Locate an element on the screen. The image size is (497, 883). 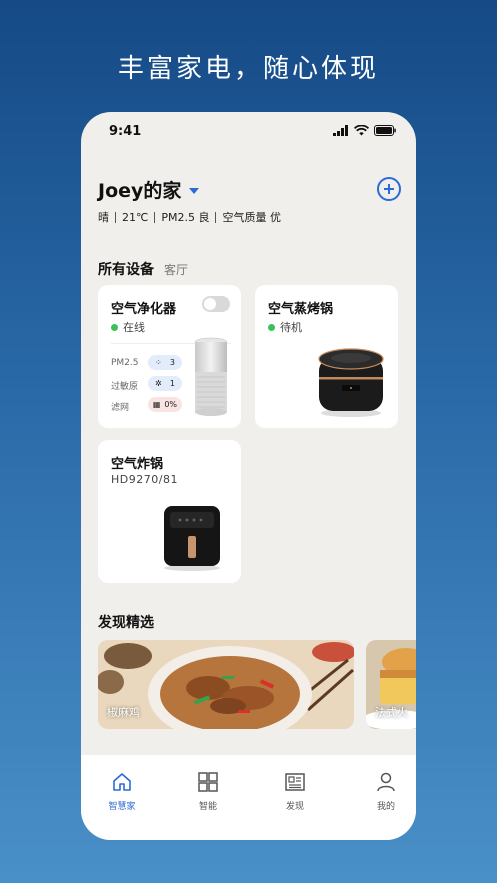
tab-smart: 智能 is located at coordinates (208, 791).